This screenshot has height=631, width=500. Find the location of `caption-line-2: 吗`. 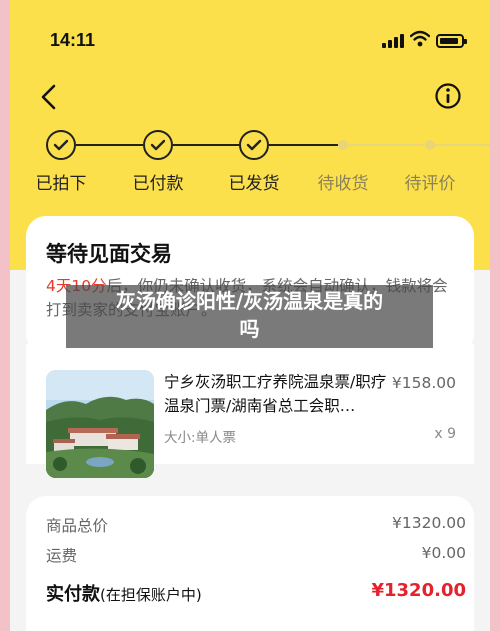

caption-line-2: 吗 is located at coordinates (249, 329).